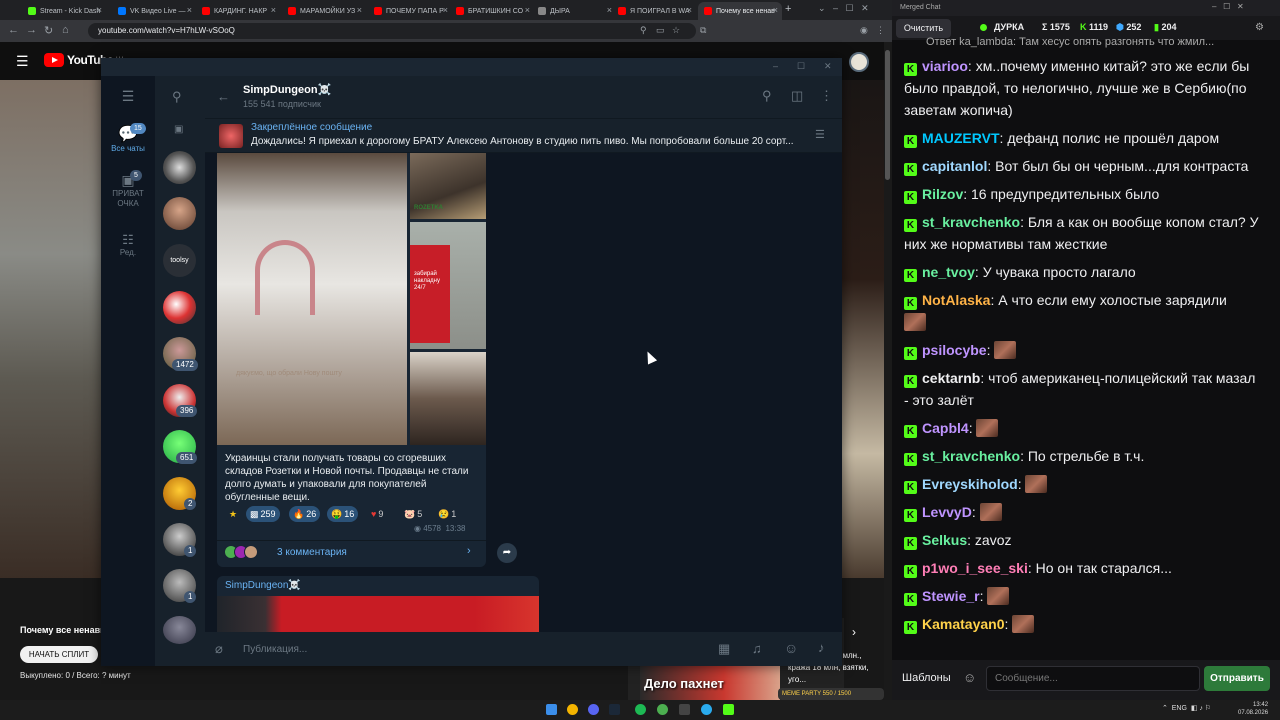  Describe the element at coordinates (951, 596) in the screenshot. I see `chat-username: Stewie_r` at that location.